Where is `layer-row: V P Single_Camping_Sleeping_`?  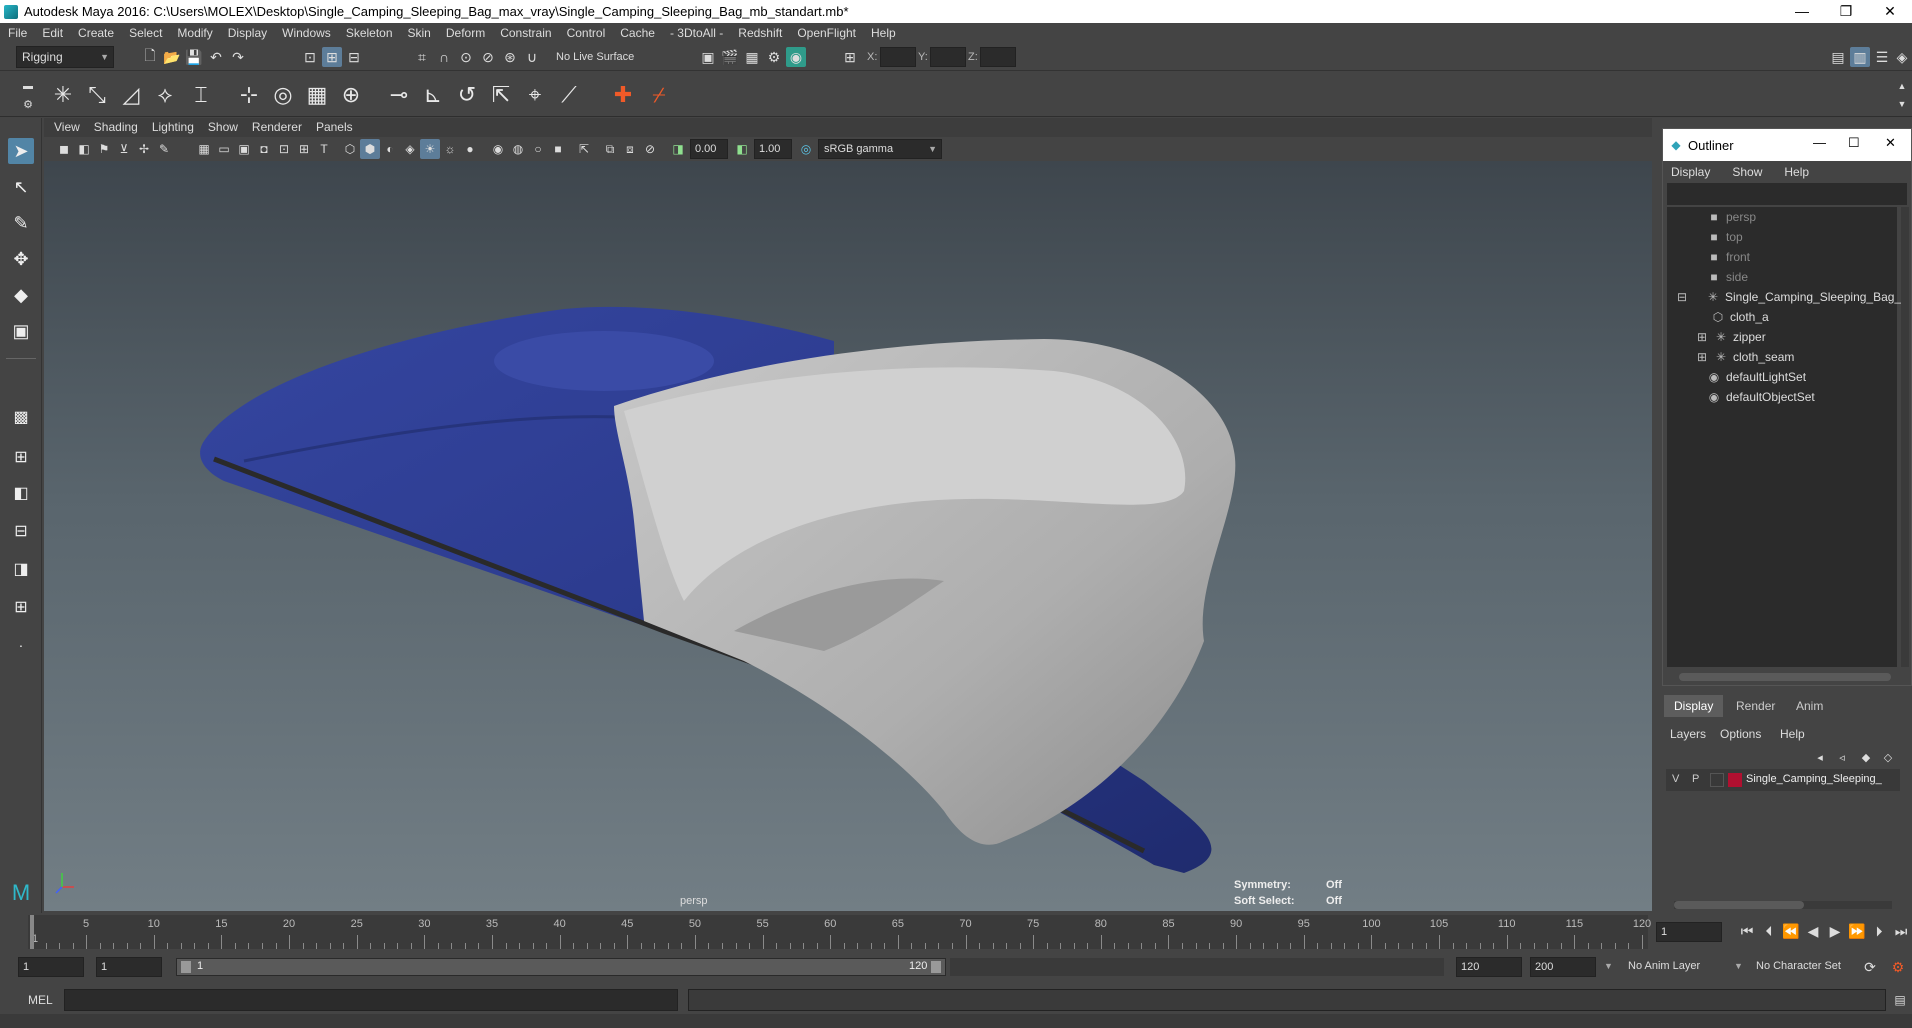
layer-row: V P Single_Camping_Sleeping_ is located at coordinates (1783, 780).